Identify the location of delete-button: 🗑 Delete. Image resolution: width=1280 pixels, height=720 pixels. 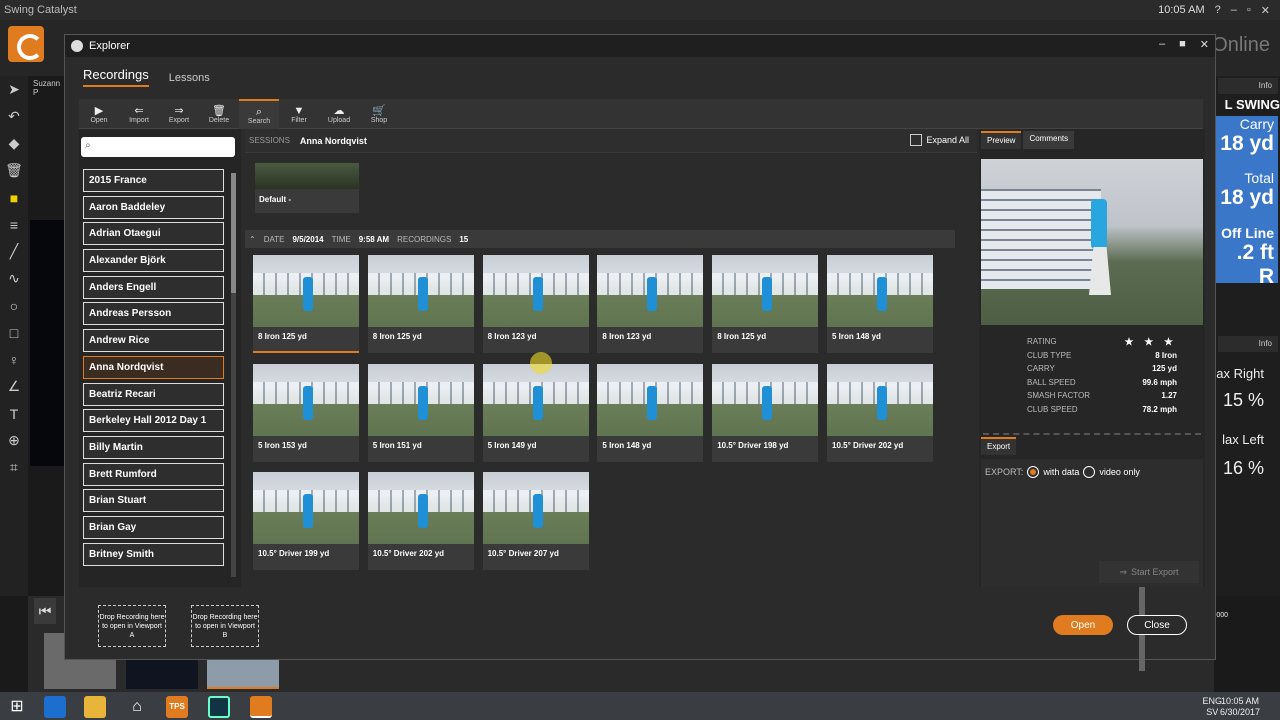
(219, 114).